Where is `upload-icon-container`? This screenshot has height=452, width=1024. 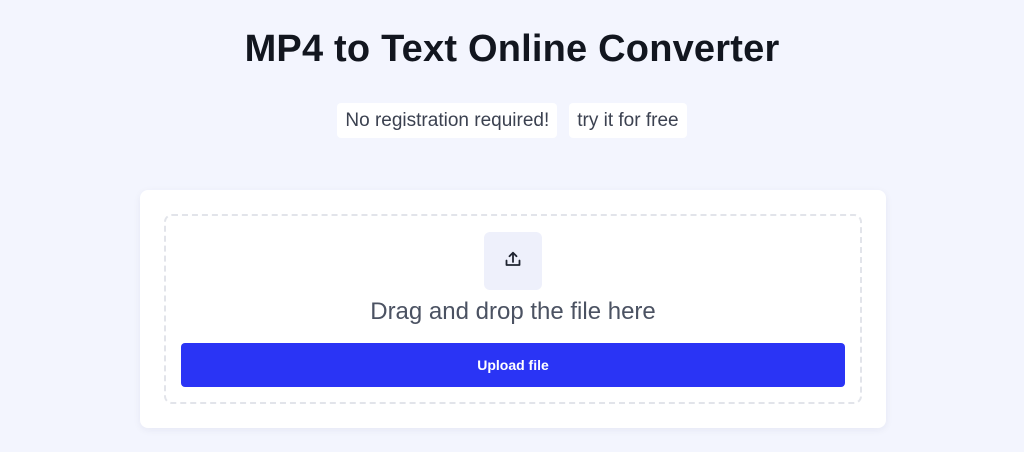
upload-icon-container is located at coordinates (513, 261).